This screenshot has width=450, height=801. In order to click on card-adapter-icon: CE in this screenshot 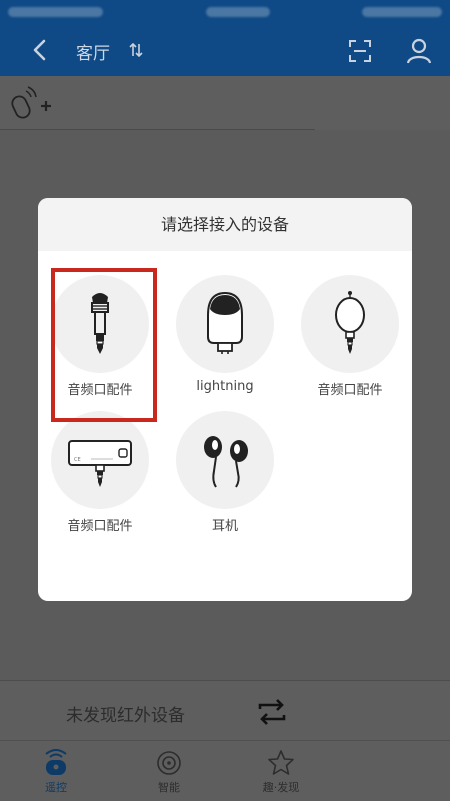, I will do `click(100, 463)`.